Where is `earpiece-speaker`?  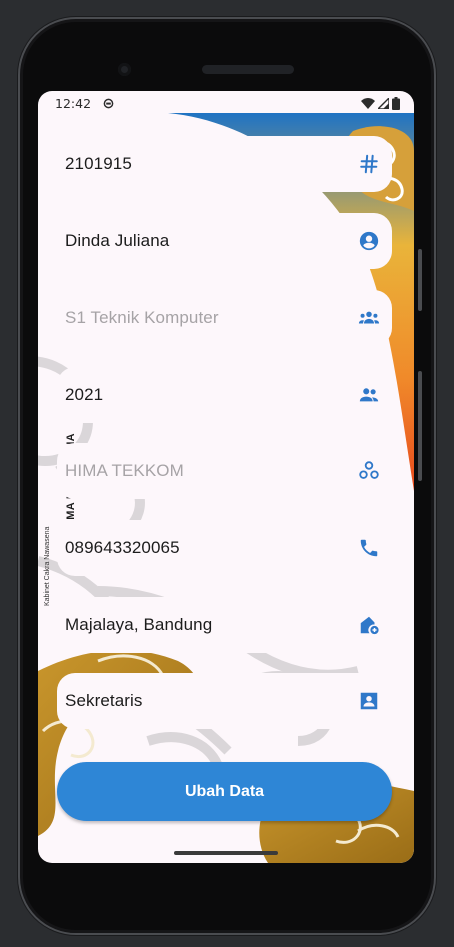 earpiece-speaker is located at coordinates (248, 69).